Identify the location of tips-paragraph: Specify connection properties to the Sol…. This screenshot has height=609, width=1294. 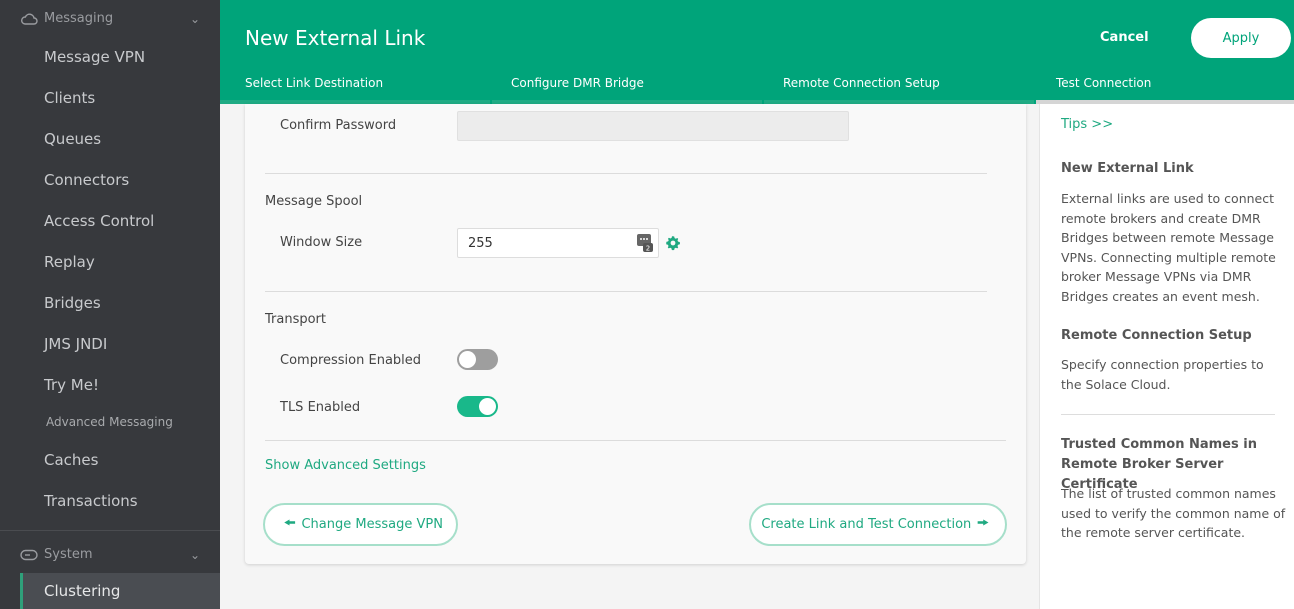
(1162, 374).